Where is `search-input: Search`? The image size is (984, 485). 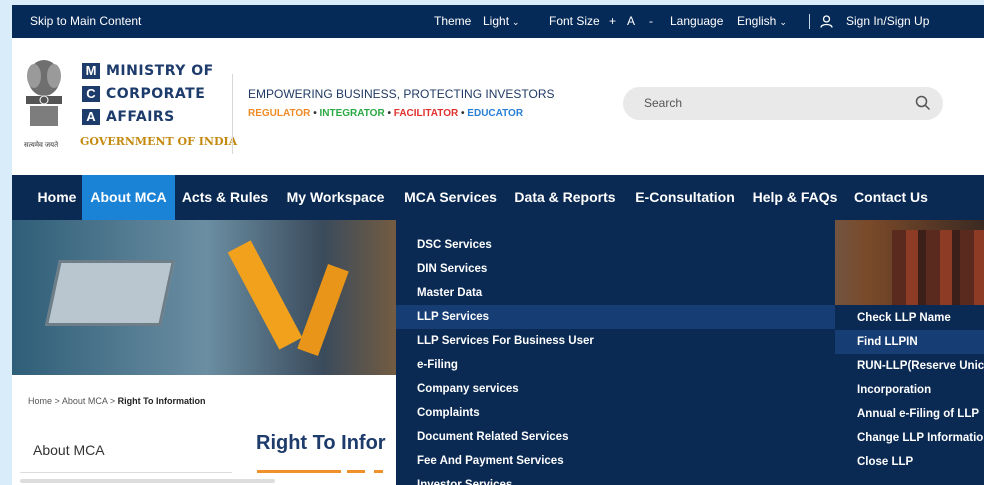
search-input: Search is located at coordinates (783, 103).